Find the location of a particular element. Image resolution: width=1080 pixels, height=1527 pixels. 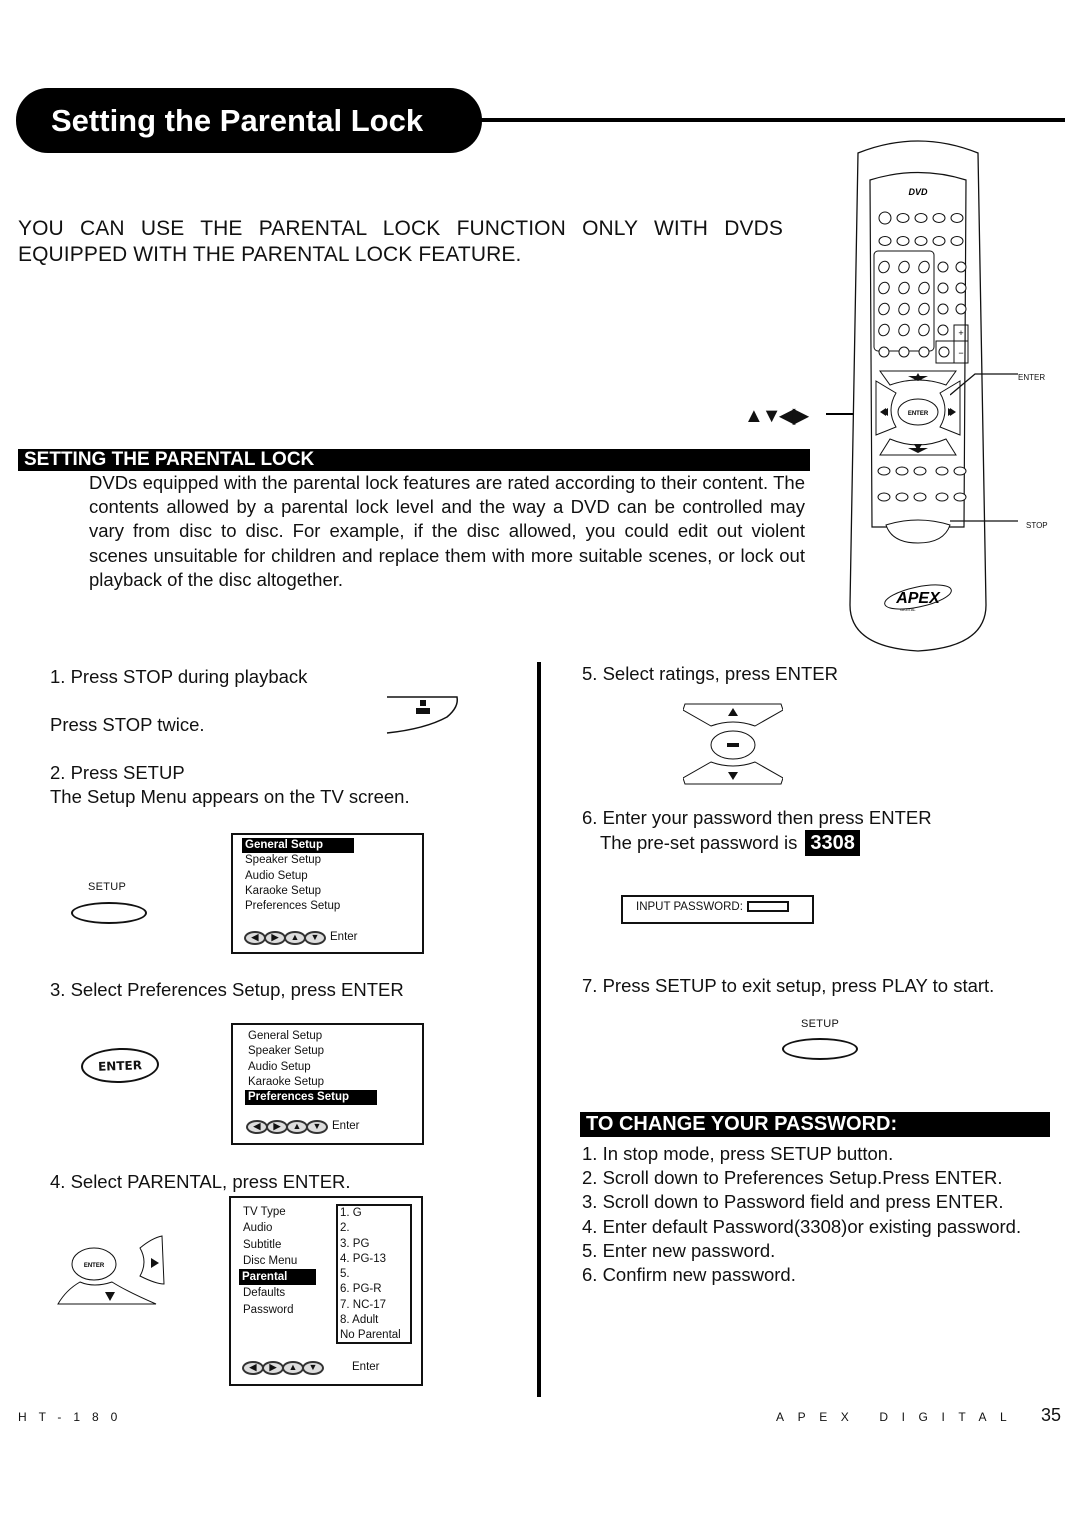

preset-password-badge: 3308 is located at coordinates (832, 843).